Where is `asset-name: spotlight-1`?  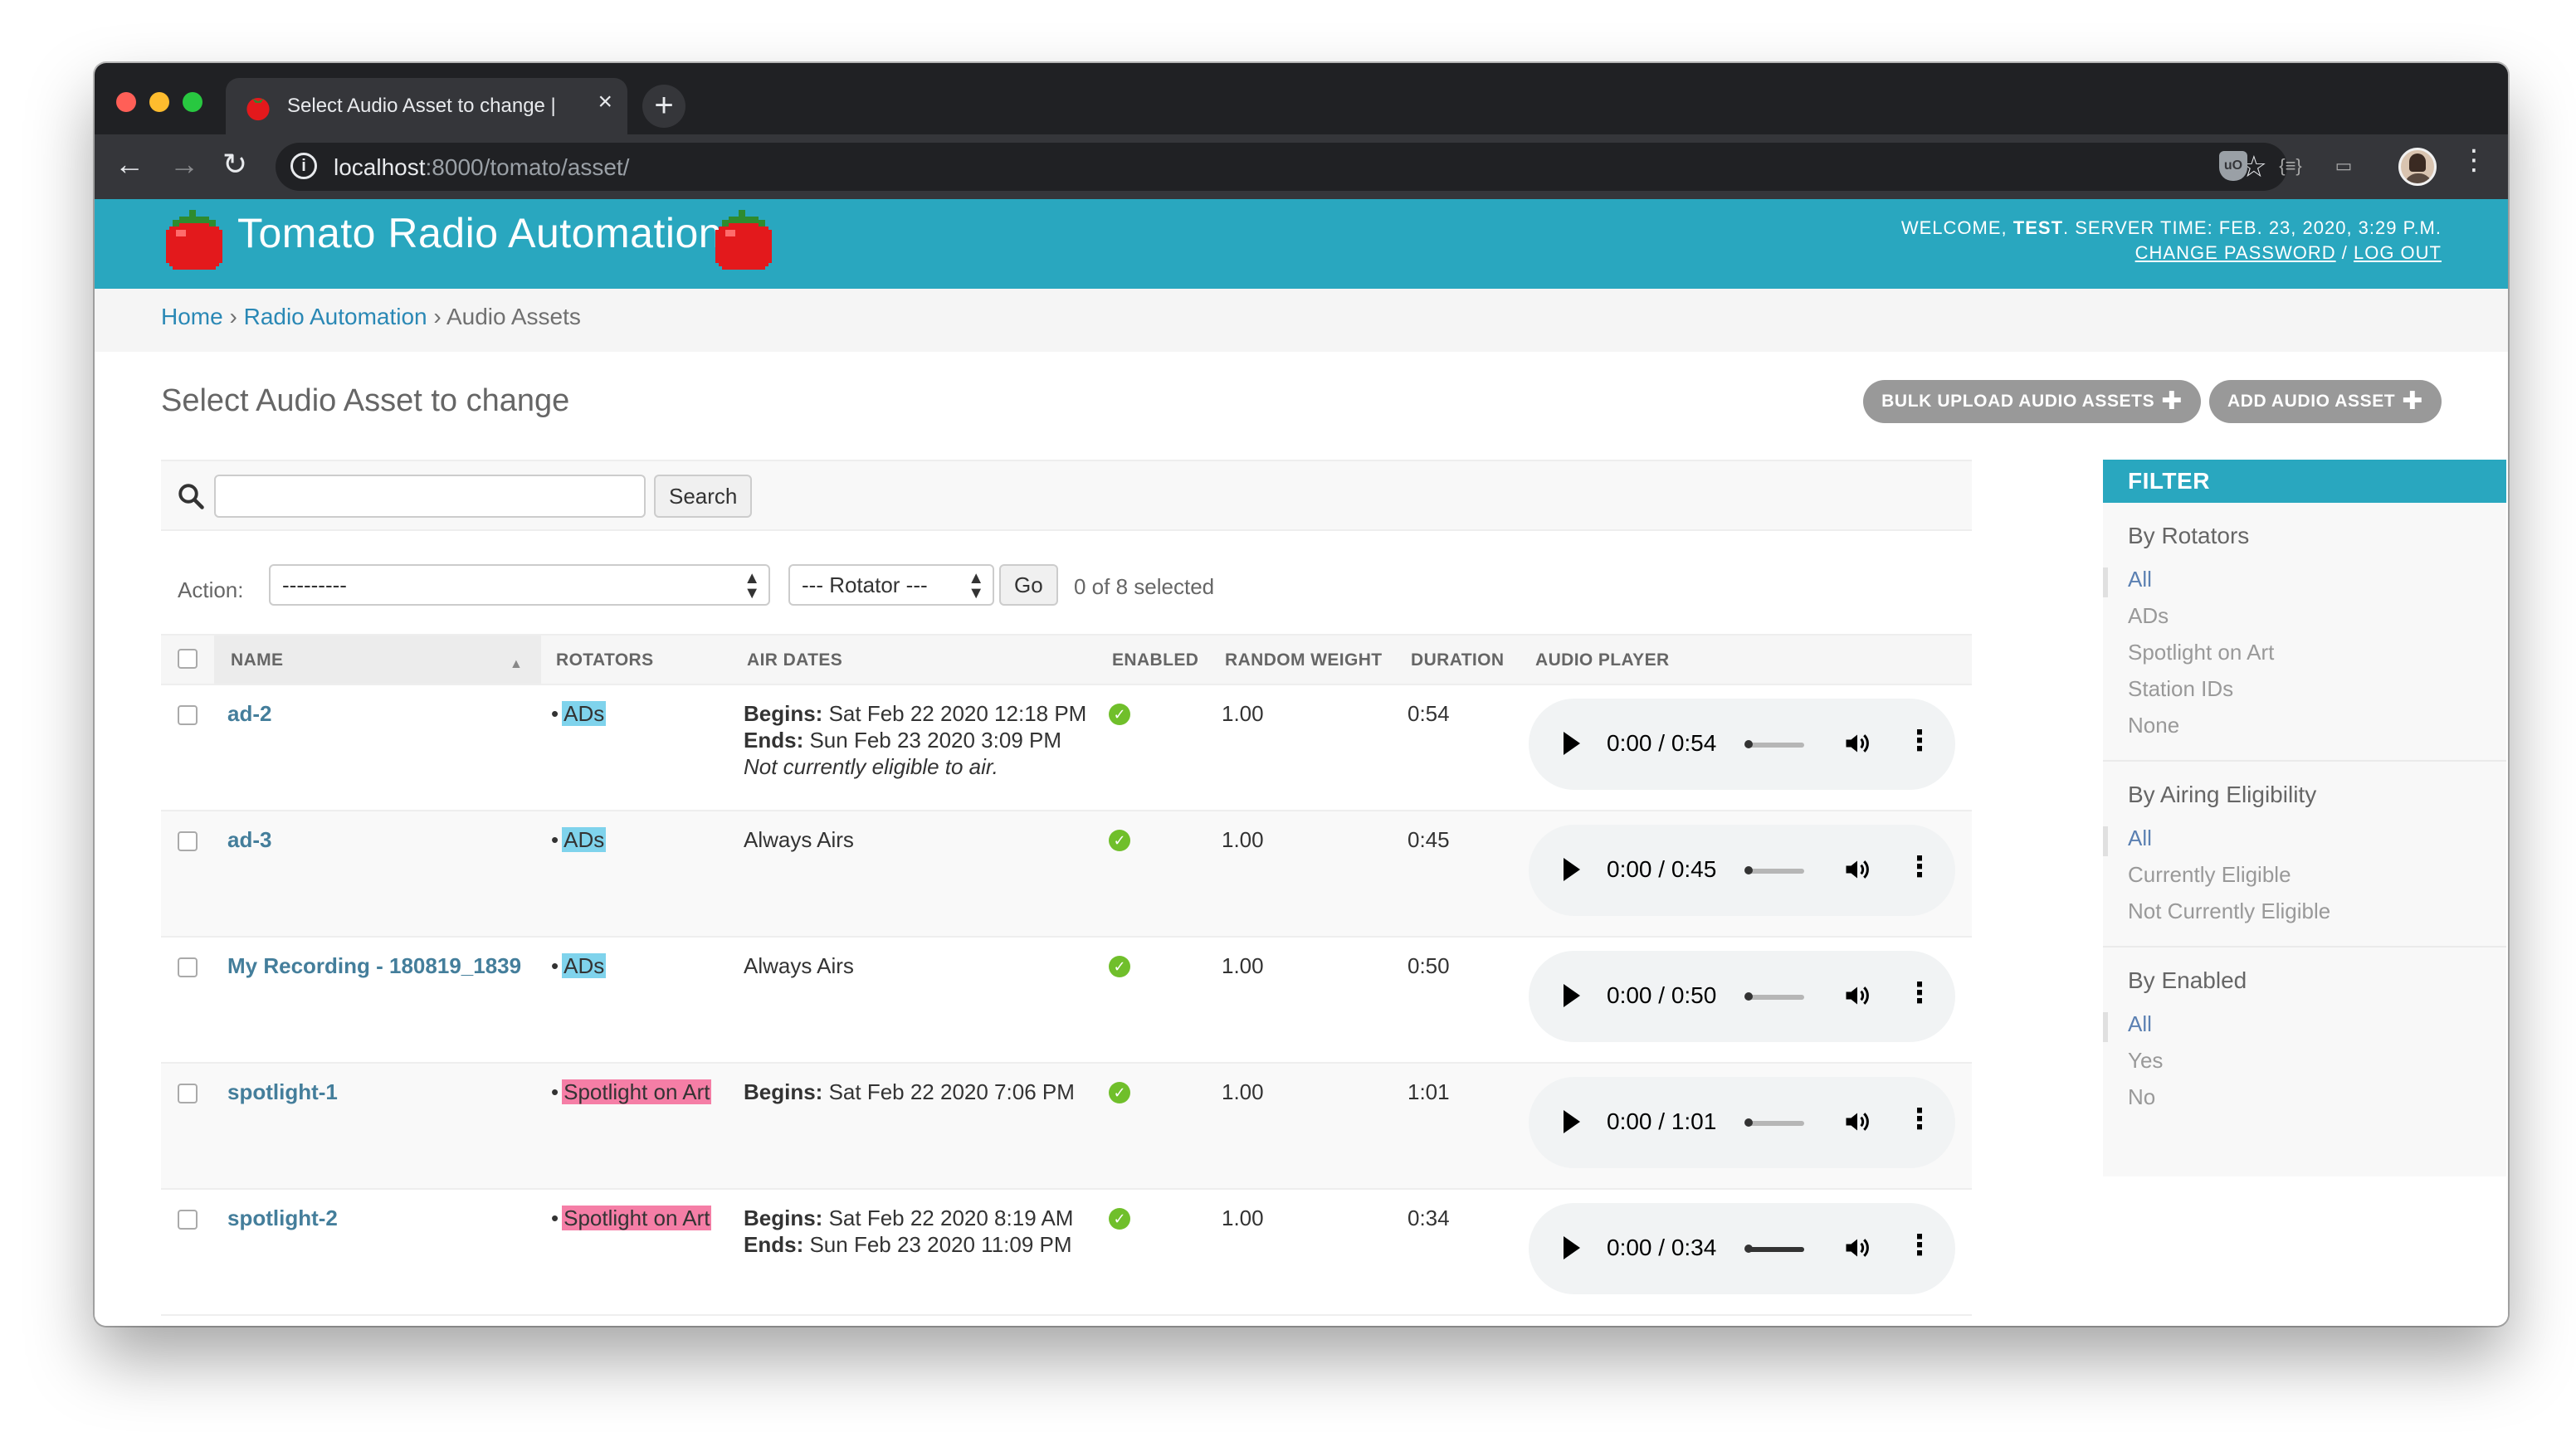
asset-name: spotlight-1 is located at coordinates (282, 1091).